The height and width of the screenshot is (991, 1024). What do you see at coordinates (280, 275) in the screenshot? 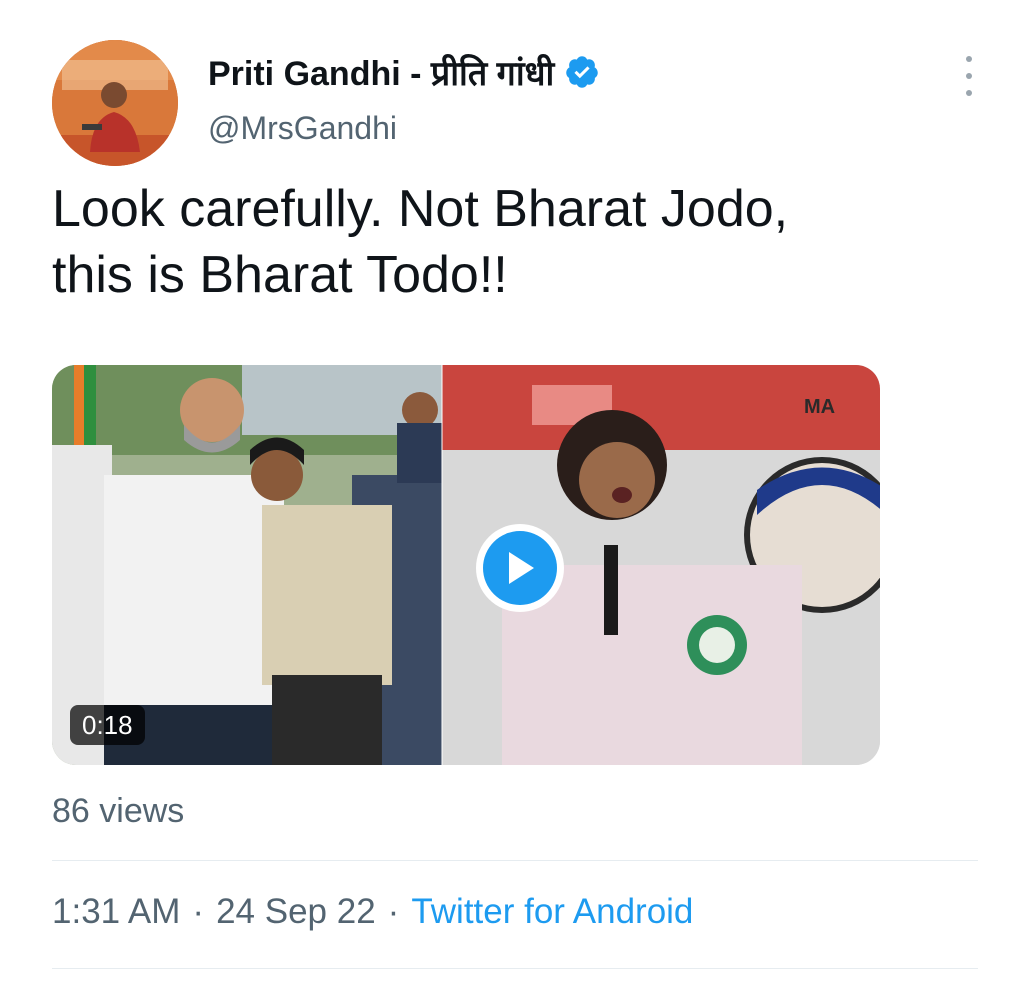
I see `tweet-text-line-2: this is Bharat Todo!!` at bounding box center [280, 275].